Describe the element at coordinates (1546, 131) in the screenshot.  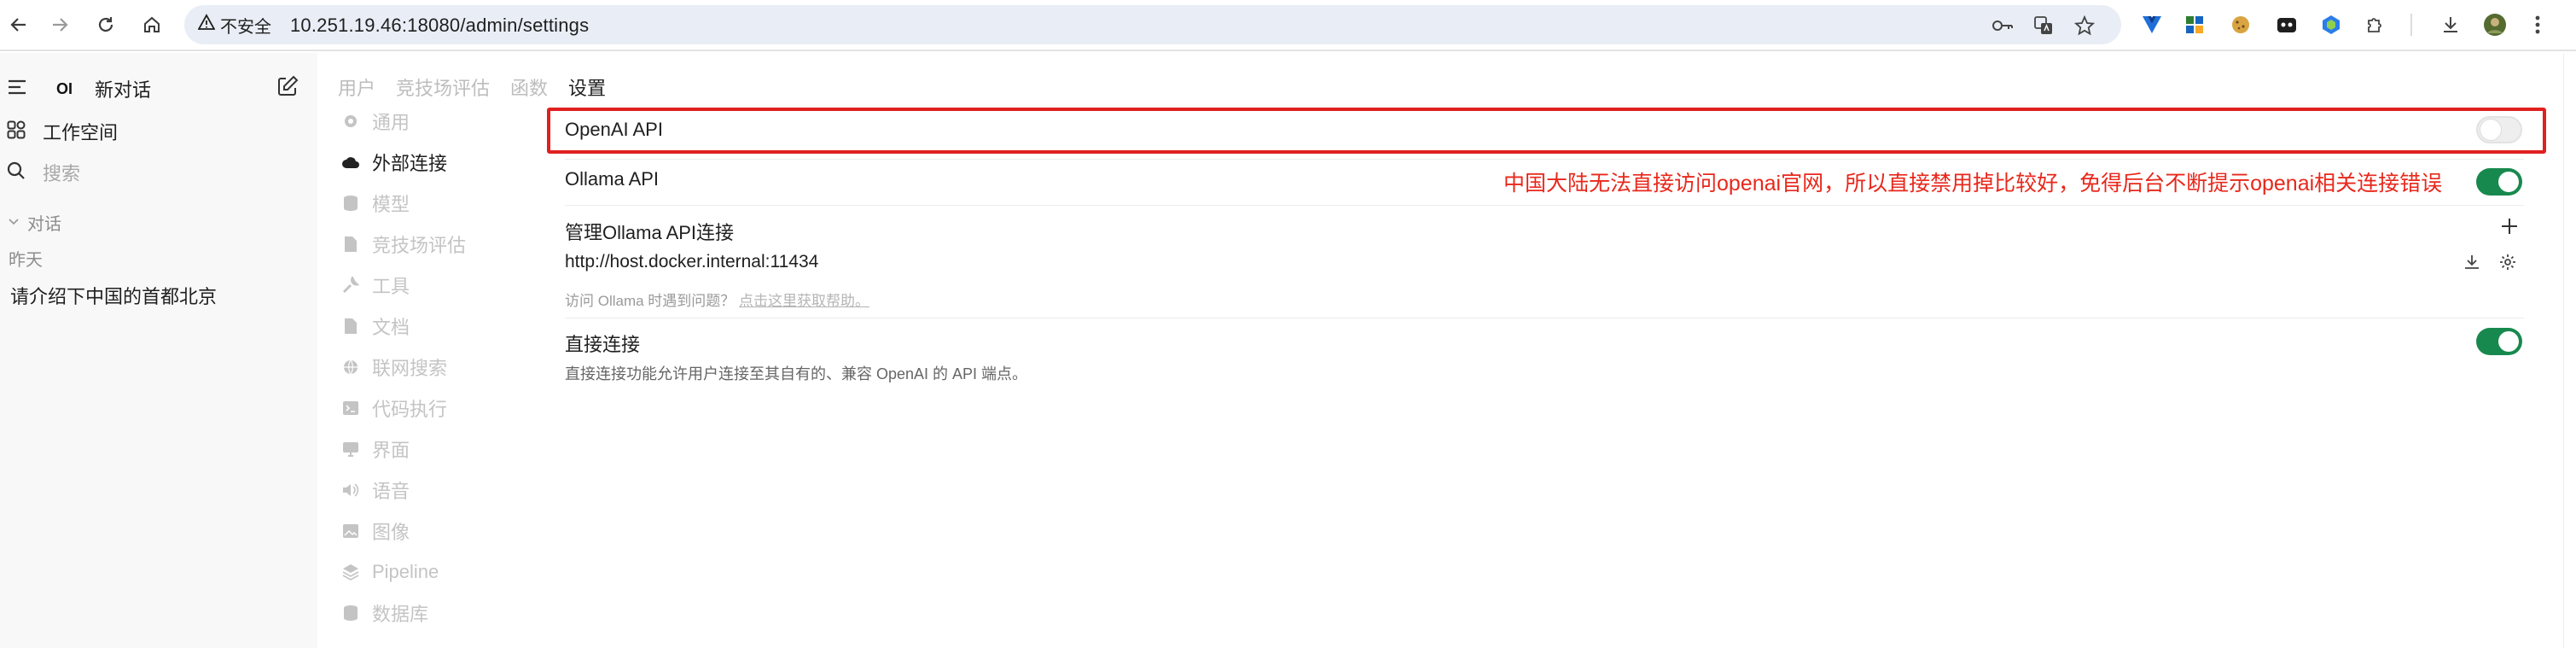
I see `openai-highlight-box` at that location.